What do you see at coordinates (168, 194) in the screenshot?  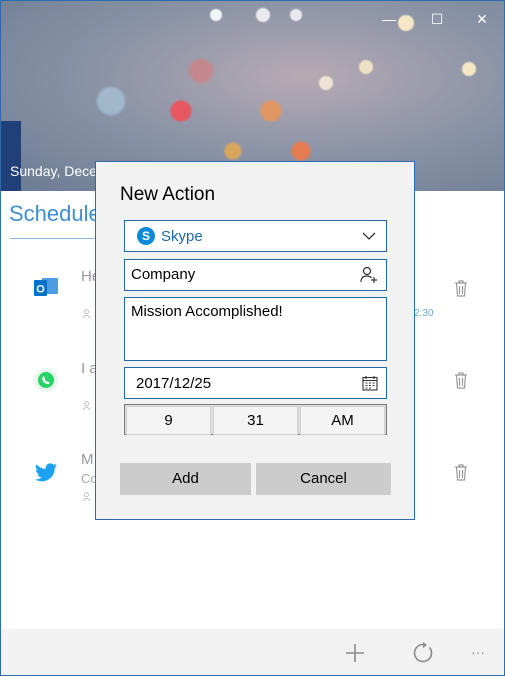 I see `dialog-title: New Action` at bounding box center [168, 194].